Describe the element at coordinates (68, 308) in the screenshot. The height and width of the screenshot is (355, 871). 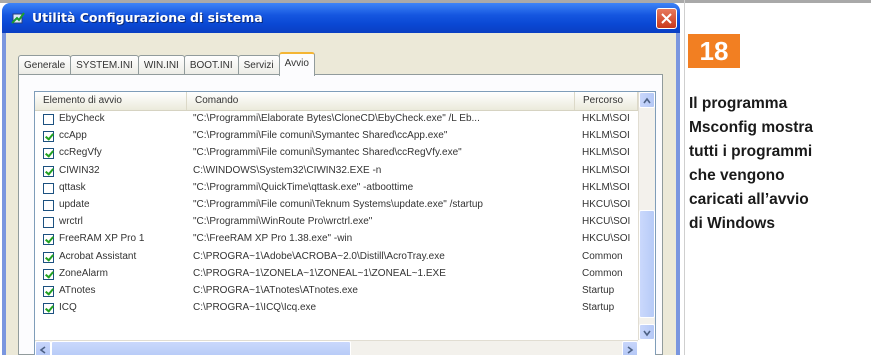
I see `startup-item-name: ICQ` at that location.